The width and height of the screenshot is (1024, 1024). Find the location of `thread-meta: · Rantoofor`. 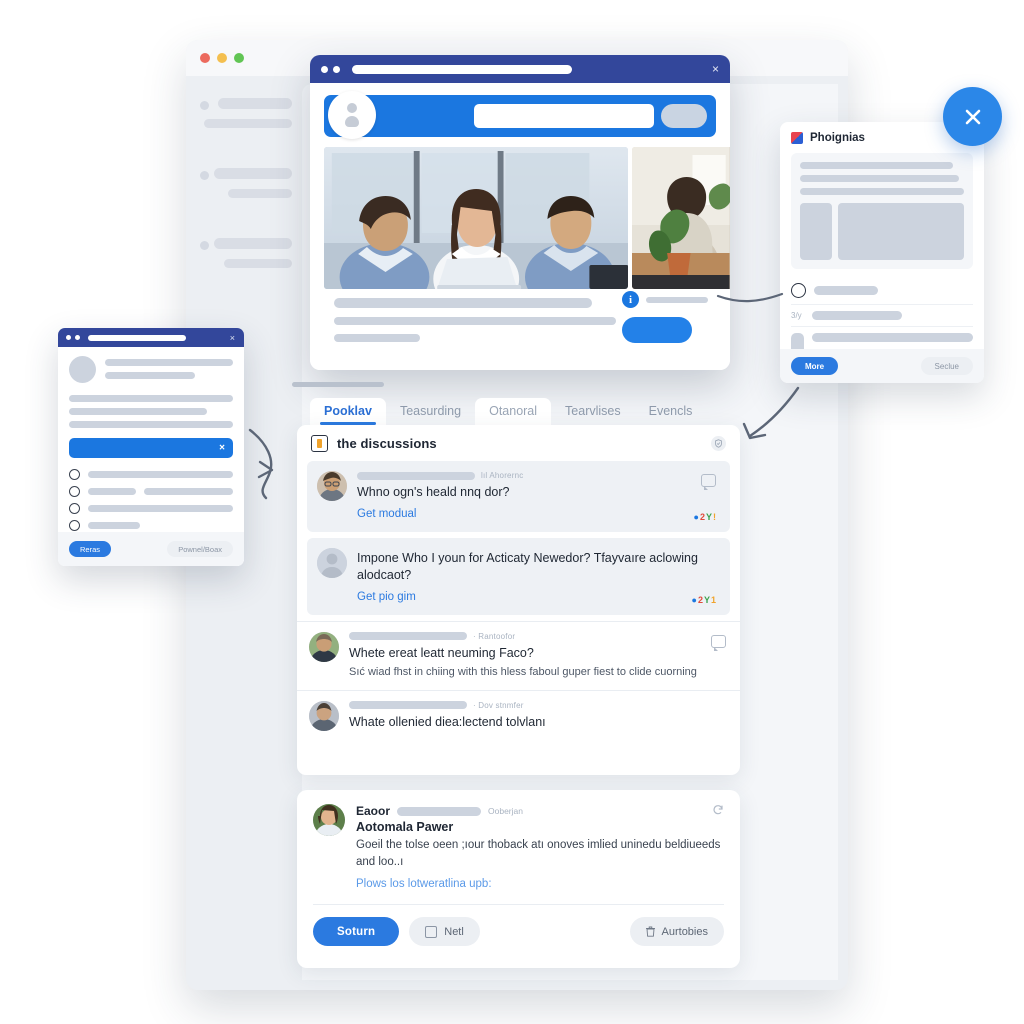

thread-meta: · Rantoofor is located at coordinates (537, 636).